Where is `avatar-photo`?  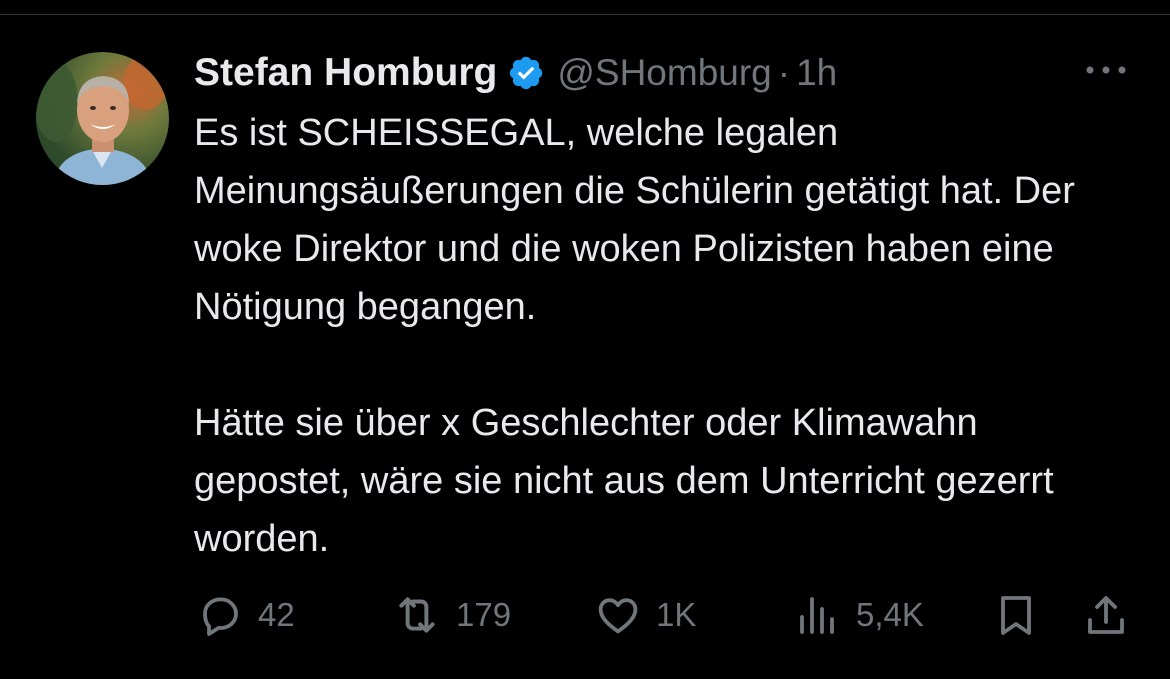
avatar-photo is located at coordinates (102, 119).